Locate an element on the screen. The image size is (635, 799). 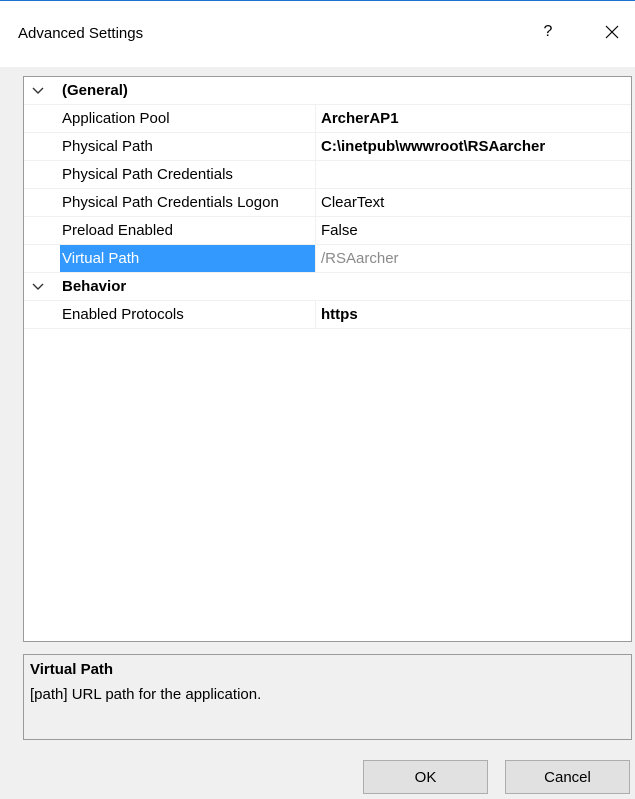
property-row-application-pool: Application Pool ArcherAP1 is located at coordinates (327, 119).